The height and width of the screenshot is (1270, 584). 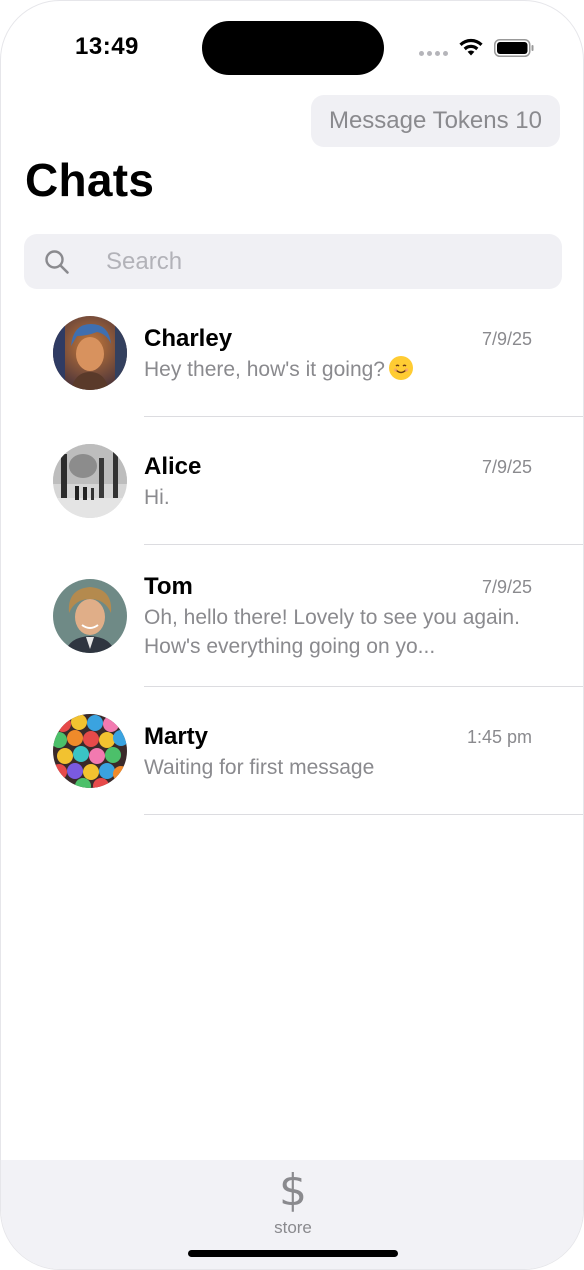 I want to click on home-indicator, so click(x=293, y=1253).